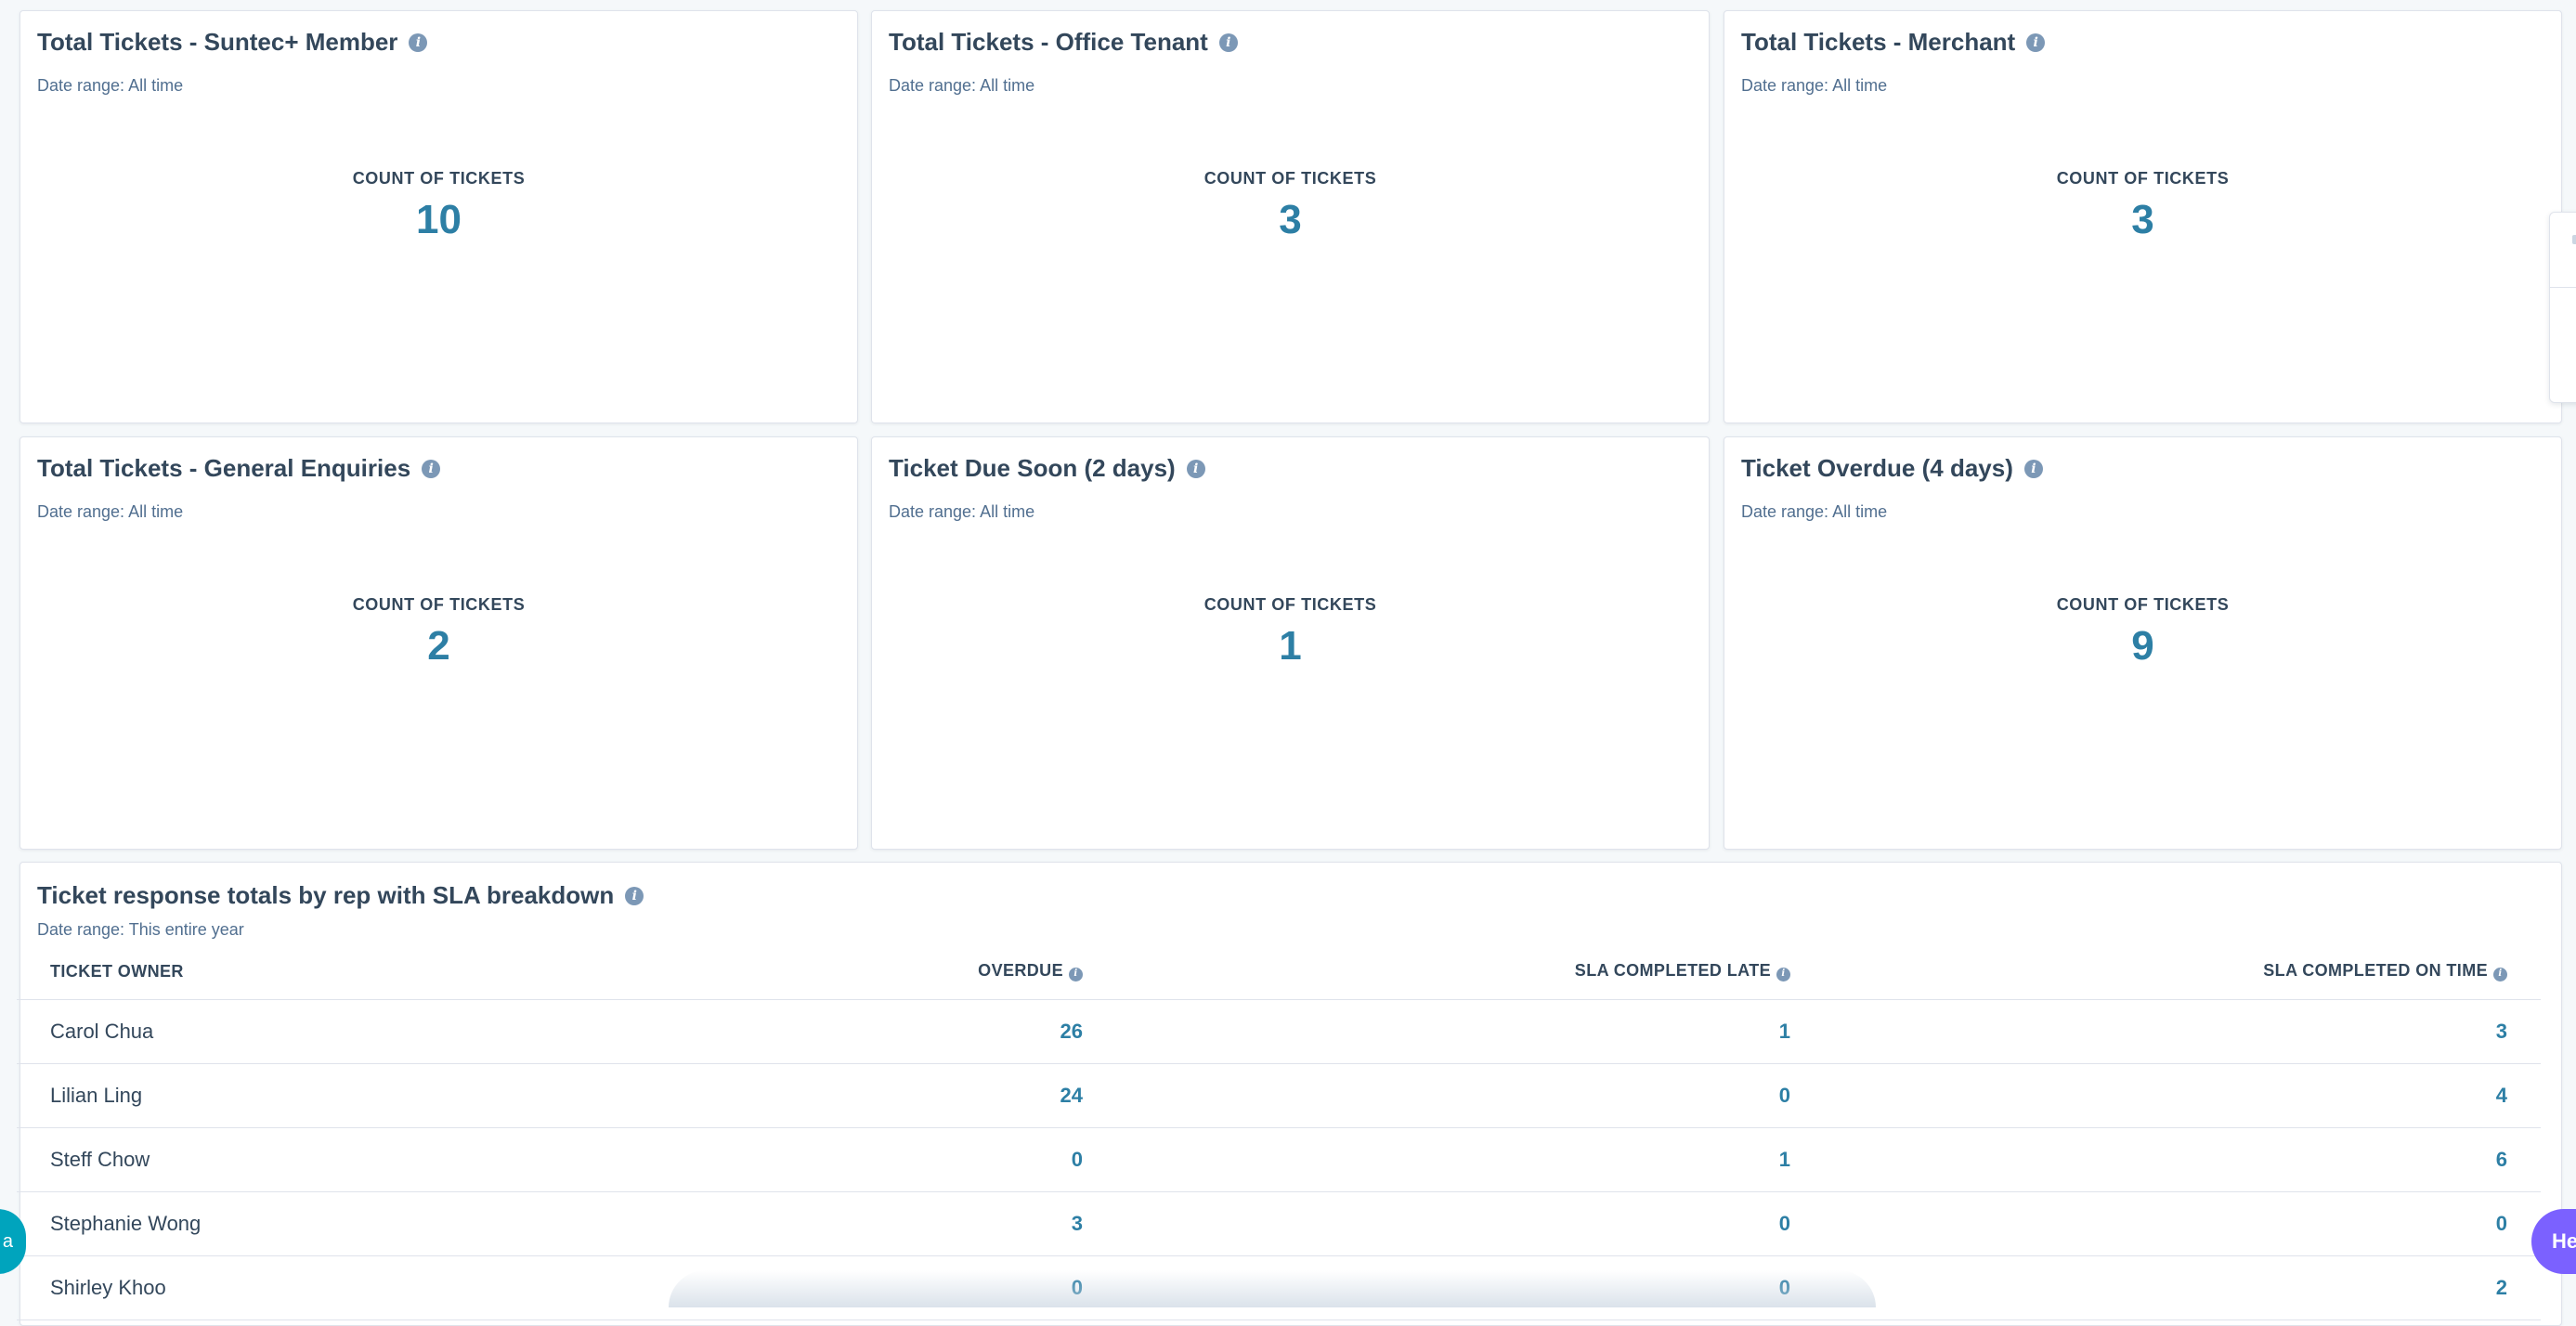 The image size is (2576, 1326). Describe the element at coordinates (347, 1159) in the screenshot. I see `owner-name: Steff Chow` at that location.